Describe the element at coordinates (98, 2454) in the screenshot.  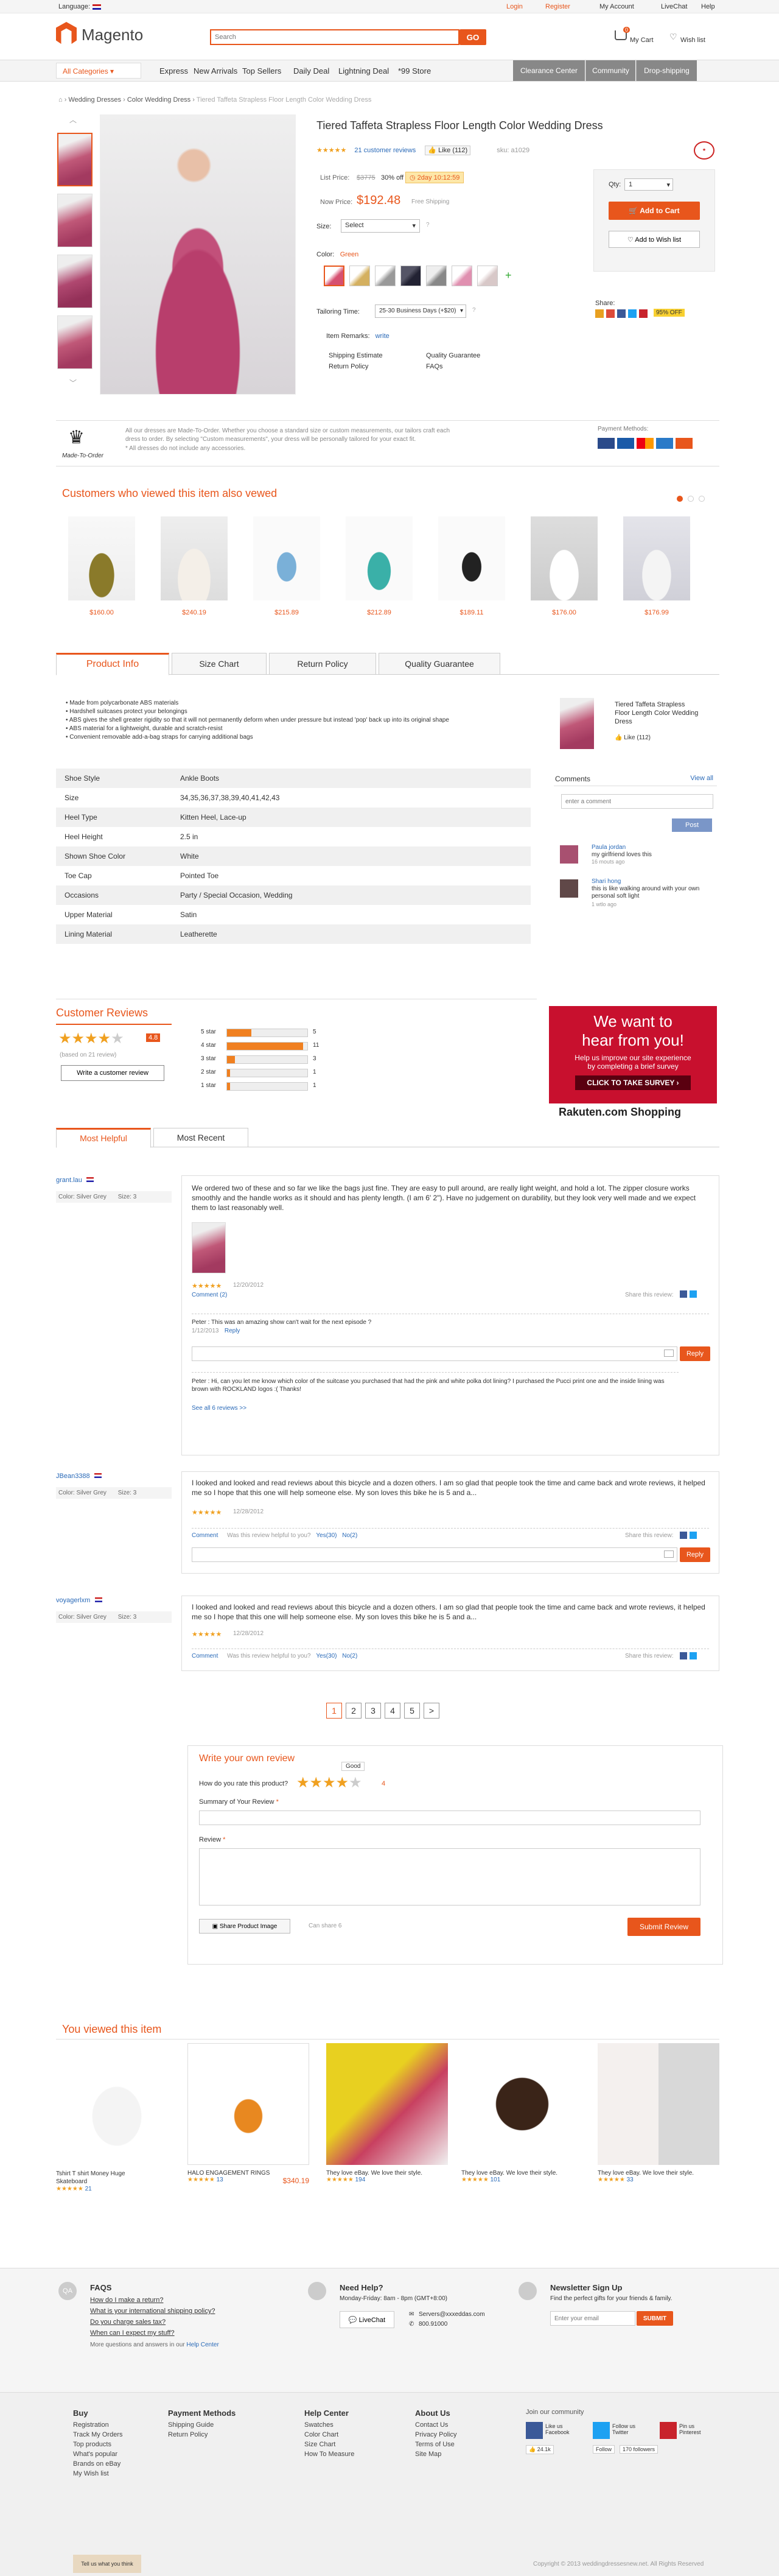
I see `footer-link: What's popular` at that location.